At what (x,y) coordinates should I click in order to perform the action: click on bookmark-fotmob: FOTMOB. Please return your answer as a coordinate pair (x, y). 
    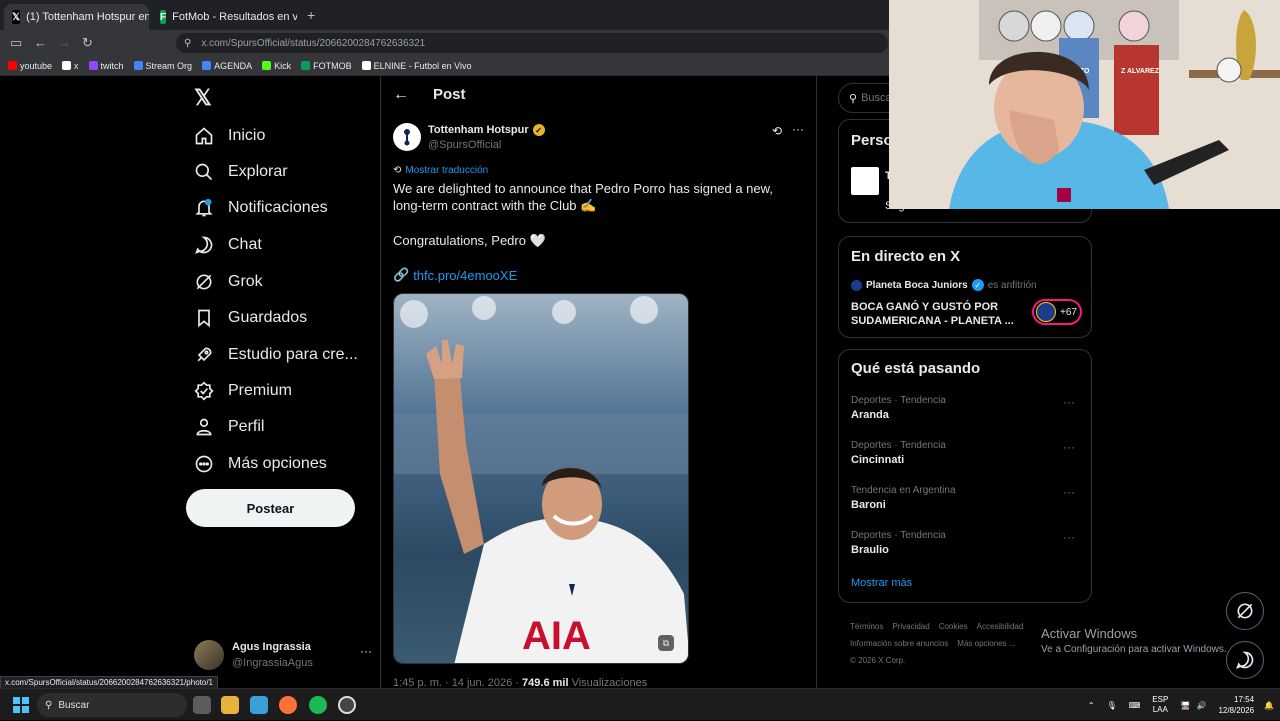
    Looking at the image, I should click on (326, 66).